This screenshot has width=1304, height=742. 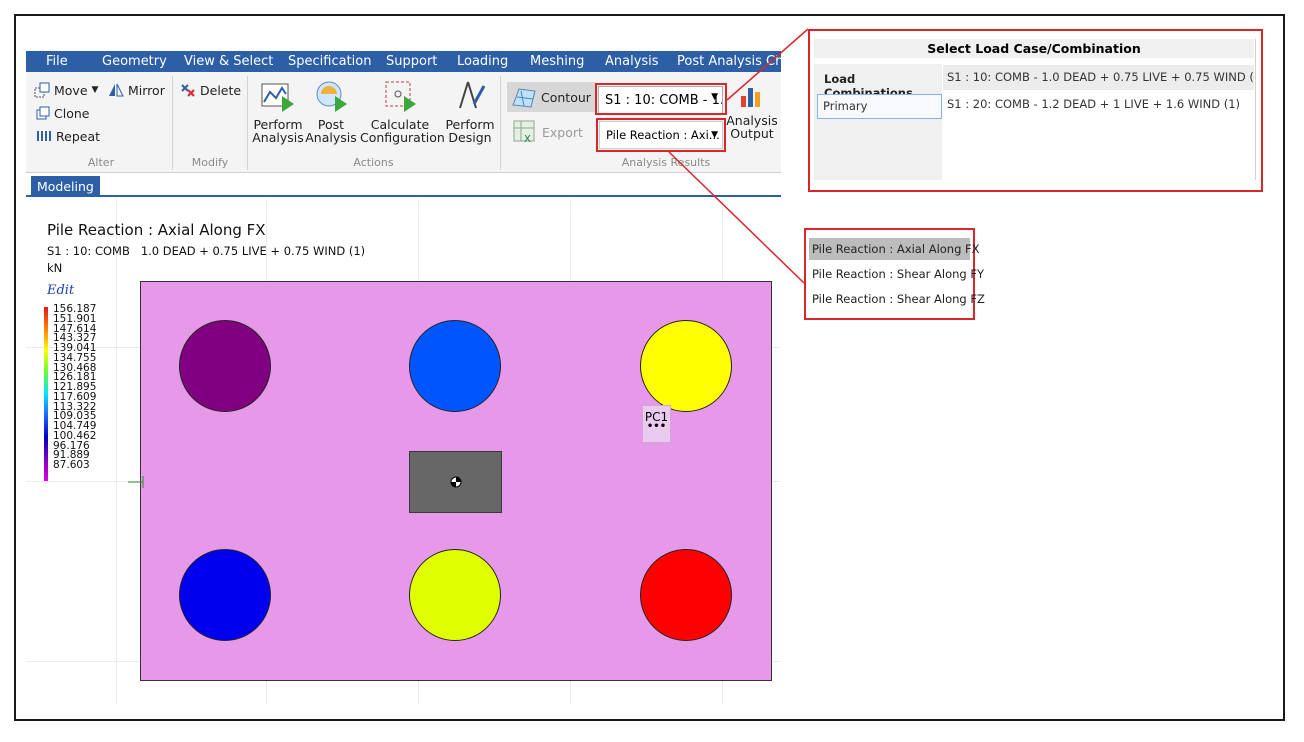 What do you see at coordinates (136, 482) in the screenshot?
I see `axis-origin-icon` at bounding box center [136, 482].